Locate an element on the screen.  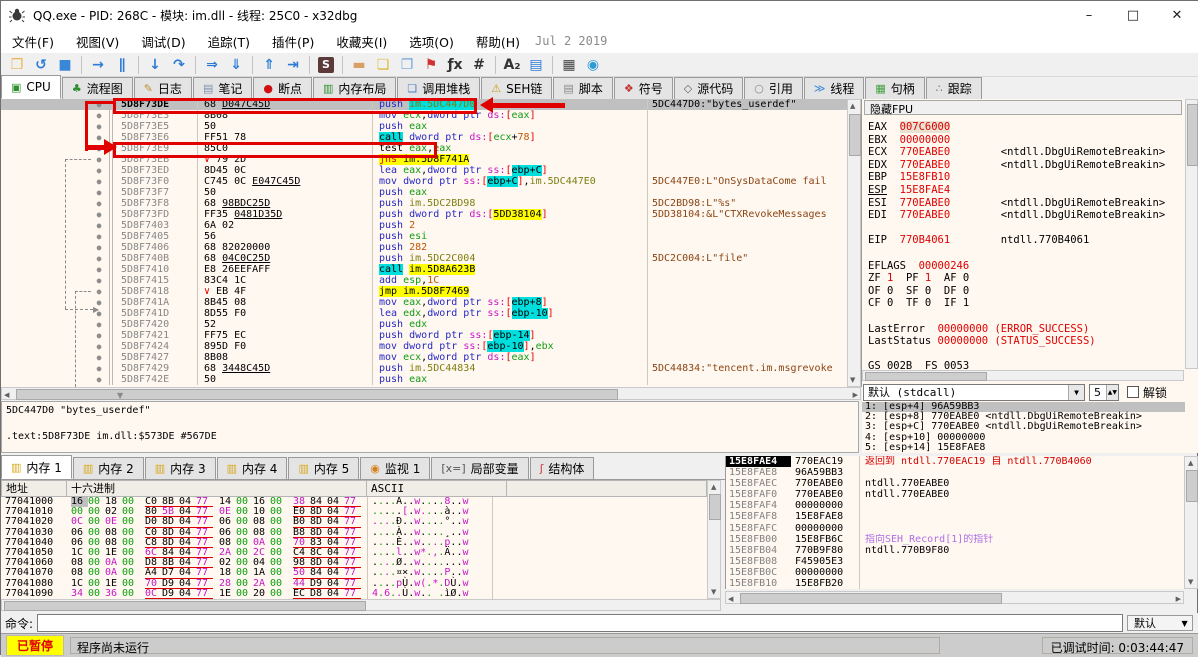
register-row: LastStatus 00000000 (STATUS_SUCCESS) is located at coordinates (1016, 341).